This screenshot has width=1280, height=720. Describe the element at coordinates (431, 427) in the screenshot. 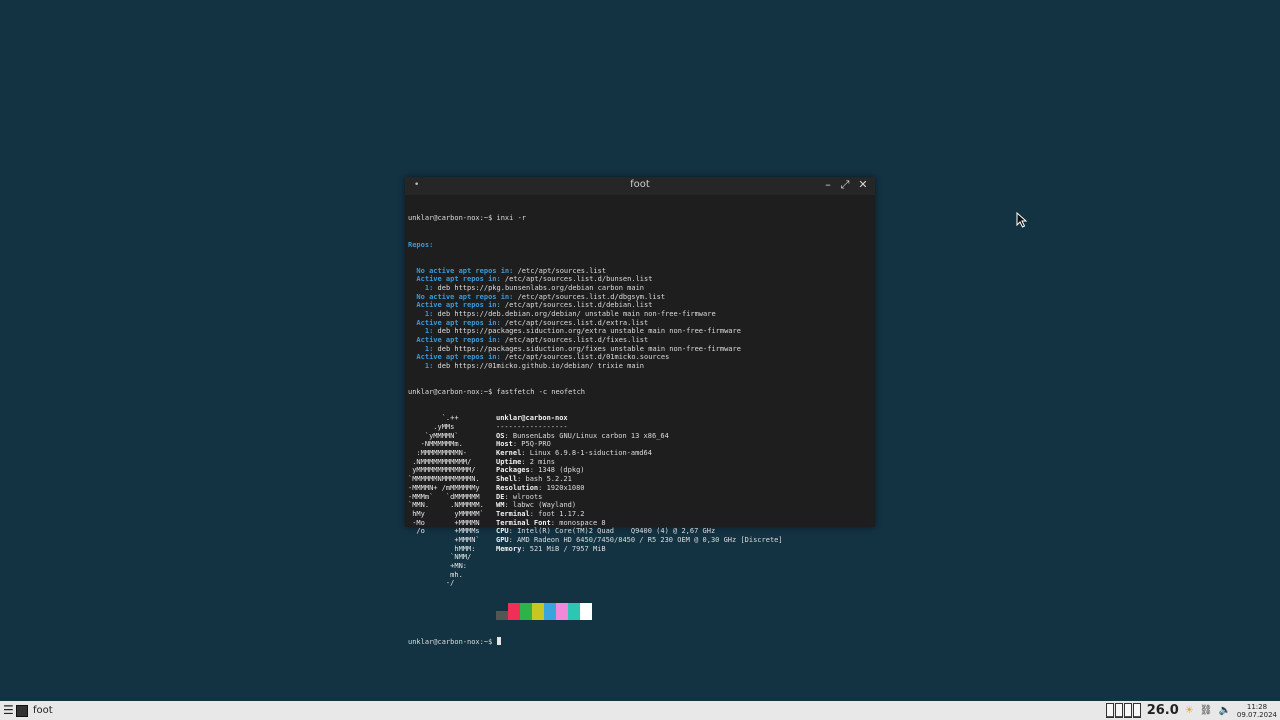

I see `logo-art: .yMMs` at that location.